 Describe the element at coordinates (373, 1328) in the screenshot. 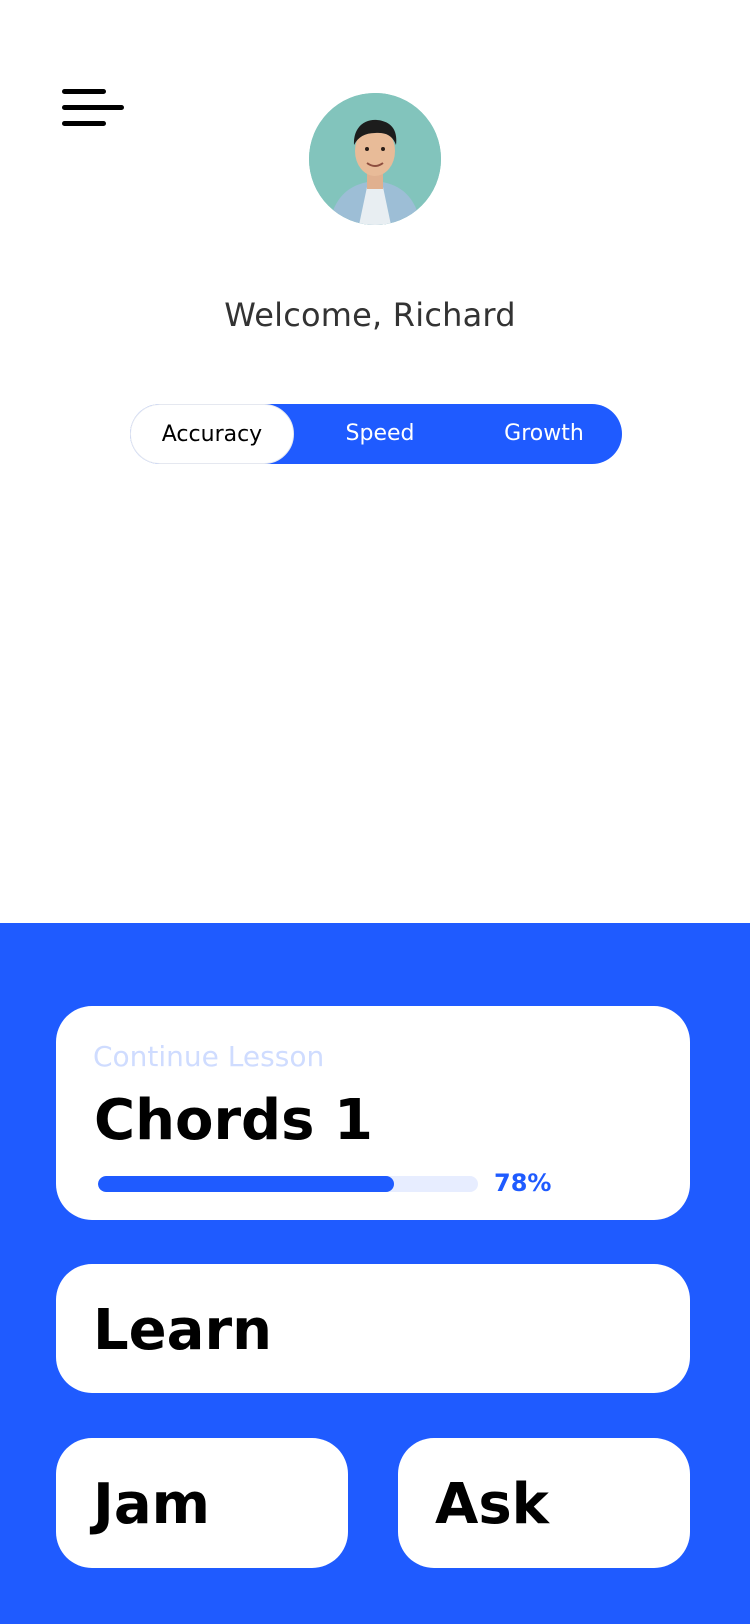

I see `learn-button: Learn` at that location.